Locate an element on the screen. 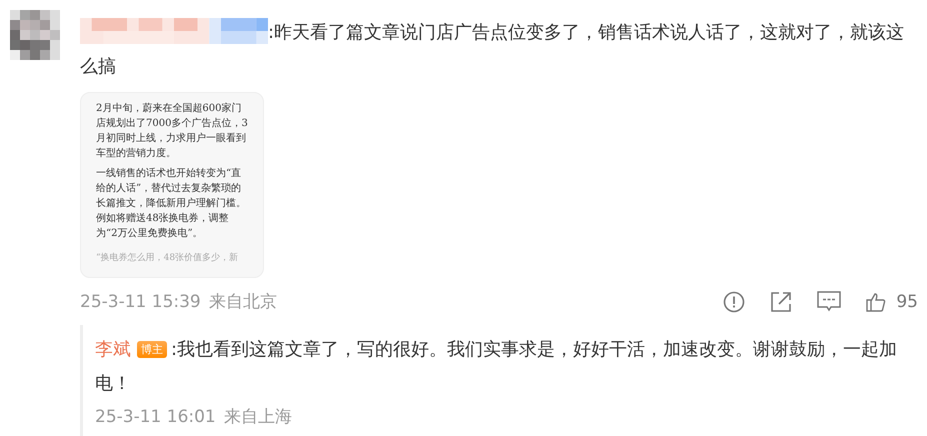  comment-time: 25-3-11 15:39 is located at coordinates (140, 302).